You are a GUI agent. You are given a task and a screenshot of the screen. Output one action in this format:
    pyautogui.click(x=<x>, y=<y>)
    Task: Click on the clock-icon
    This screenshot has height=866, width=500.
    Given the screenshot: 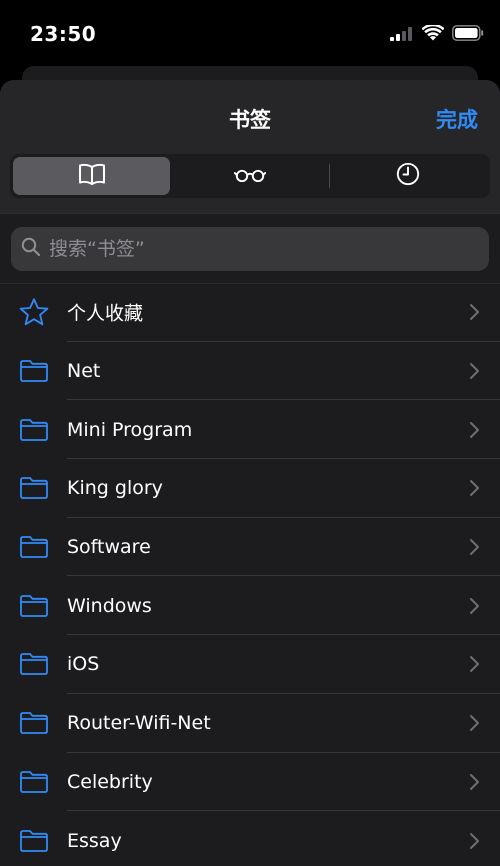 What is the action you would take?
    pyautogui.click(x=408, y=176)
    